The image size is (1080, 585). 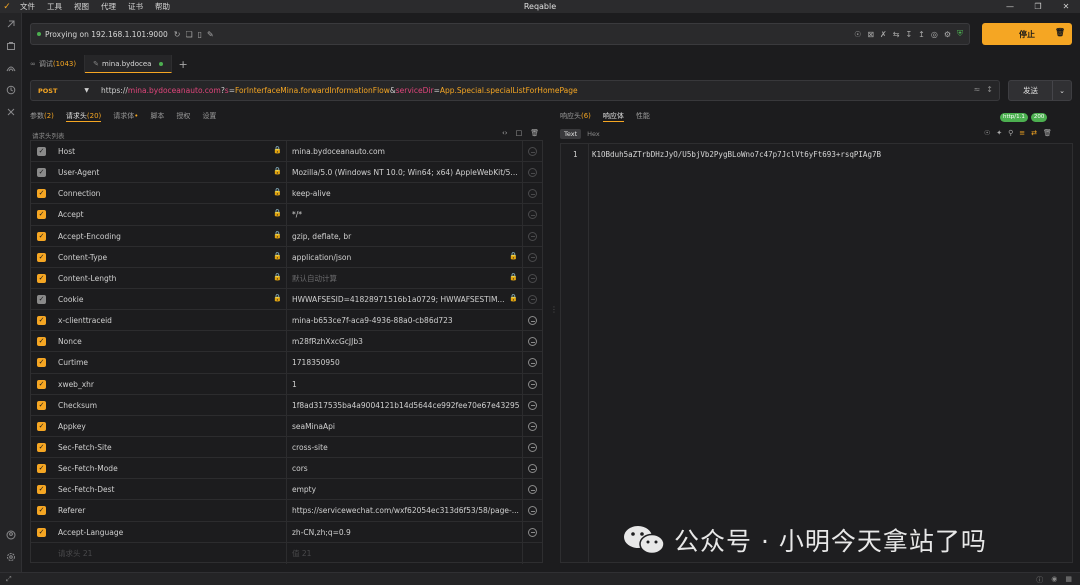 What do you see at coordinates (11, 24) in the screenshot?
I see `capture-icon` at bounding box center [11, 24].